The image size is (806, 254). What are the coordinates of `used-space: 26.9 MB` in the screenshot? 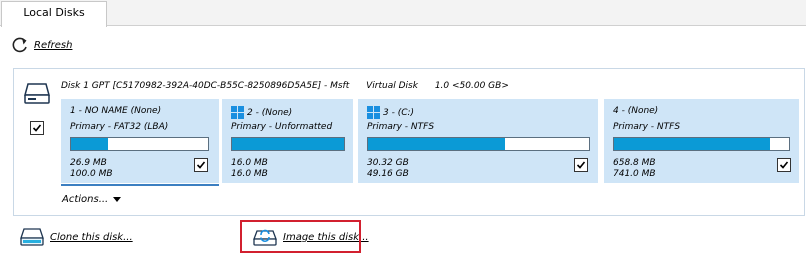 It's located at (88, 163).